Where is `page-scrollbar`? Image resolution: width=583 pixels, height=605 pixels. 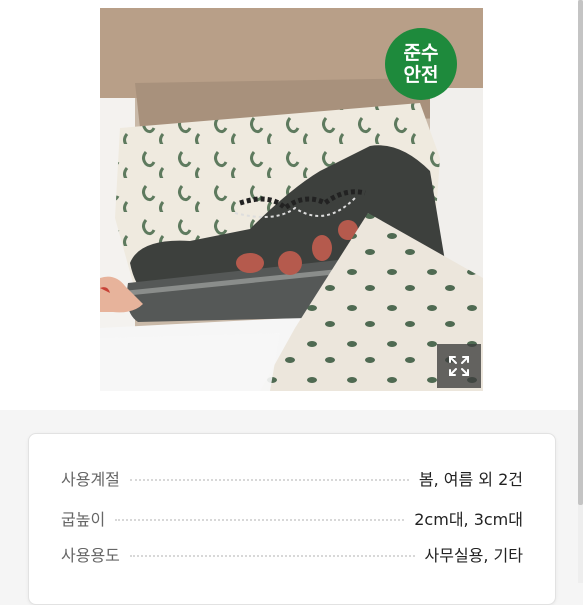
page-scrollbar is located at coordinates (580, 291).